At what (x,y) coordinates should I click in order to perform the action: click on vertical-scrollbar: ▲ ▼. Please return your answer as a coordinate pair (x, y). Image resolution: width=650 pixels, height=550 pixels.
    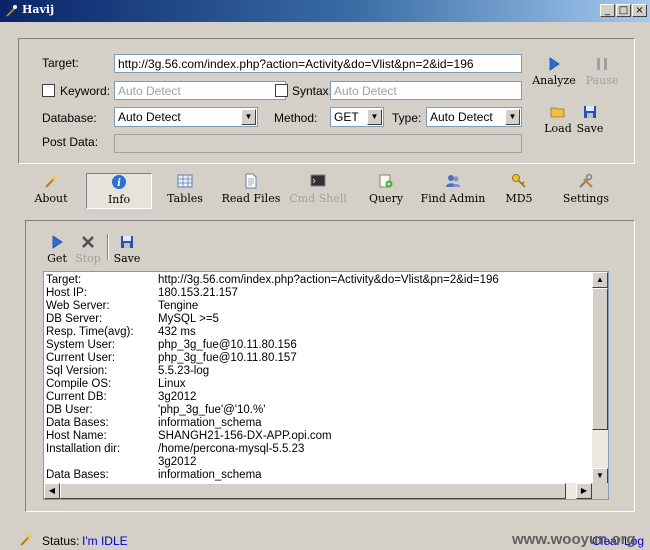
    Looking at the image, I should click on (600, 378).